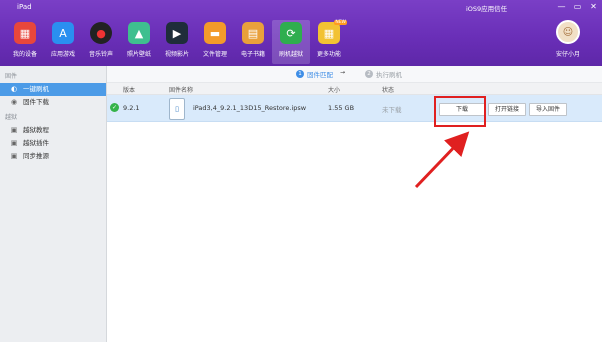 The image size is (602, 342). I want to click on annotation-arrow, so click(442, 160).